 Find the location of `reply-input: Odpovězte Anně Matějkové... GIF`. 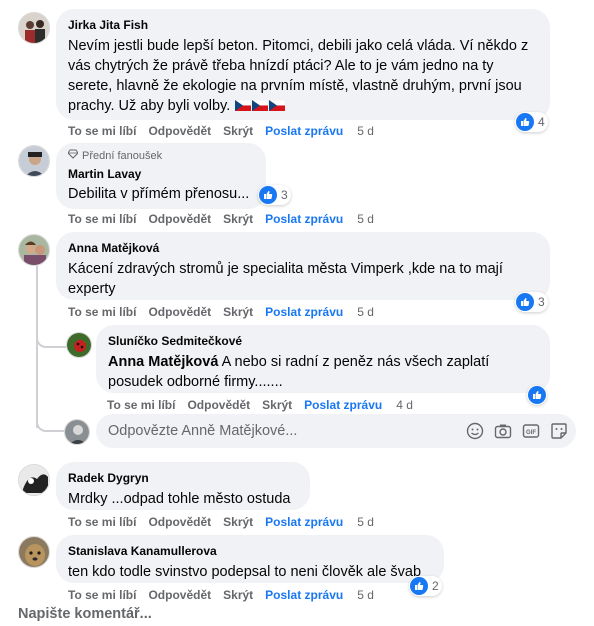

reply-input: Odpovězte Anně Matějkové... GIF is located at coordinates (336, 431).